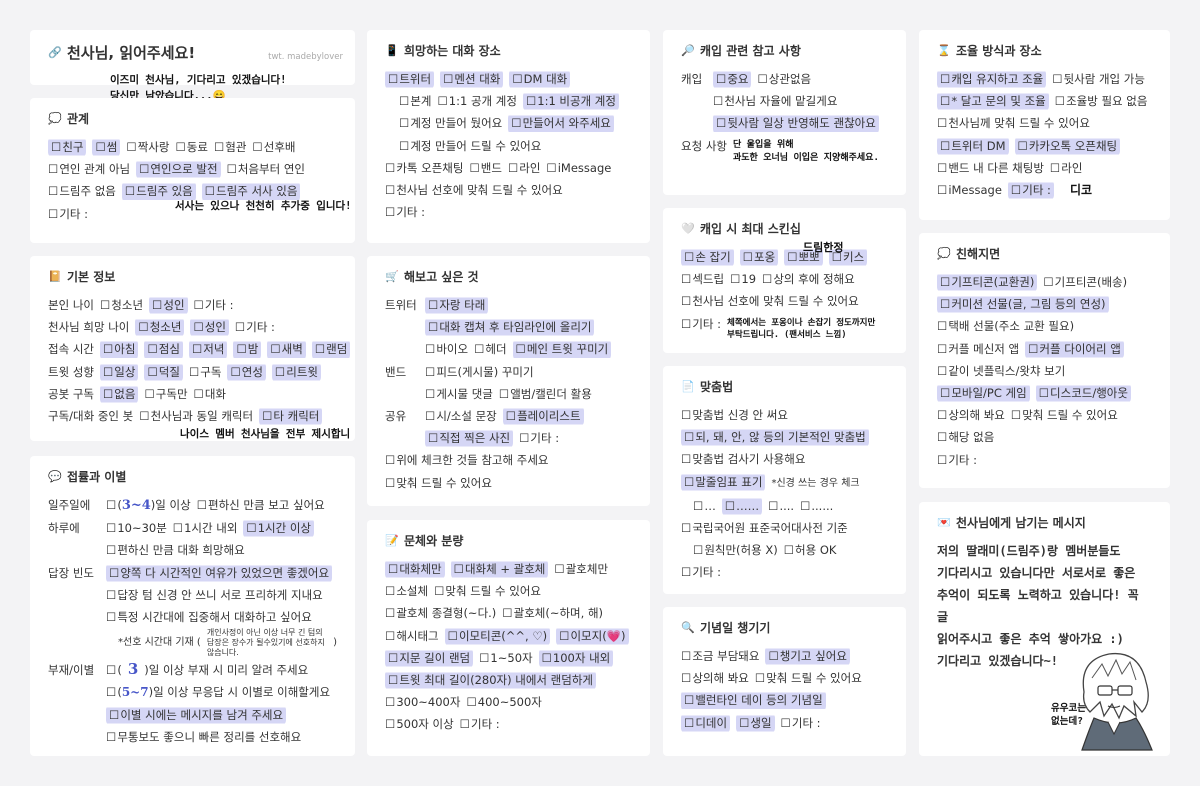 Image resolution: width=1200 pixels, height=786 pixels. What do you see at coordinates (965, 437) in the screenshot?
I see `option-none: 해당 없음` at bounding box center [965, 437].